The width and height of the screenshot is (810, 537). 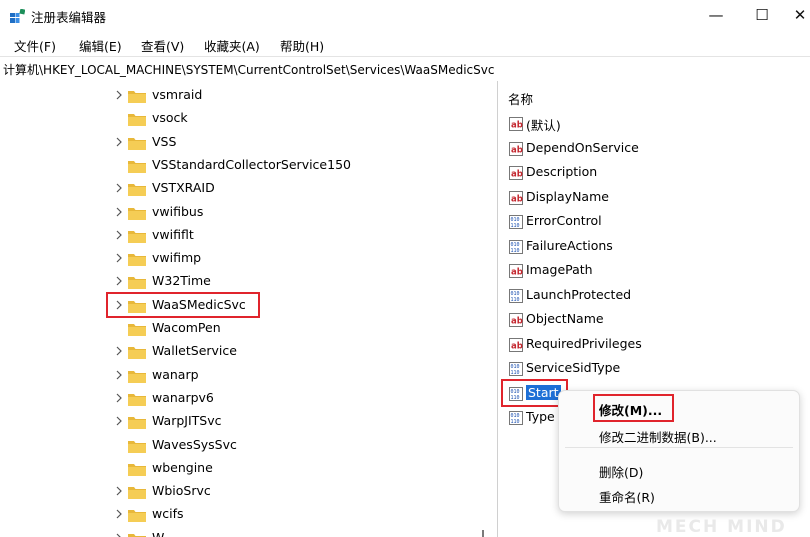 I want to click on value-row: ab Description, so click(x=656, y=173).